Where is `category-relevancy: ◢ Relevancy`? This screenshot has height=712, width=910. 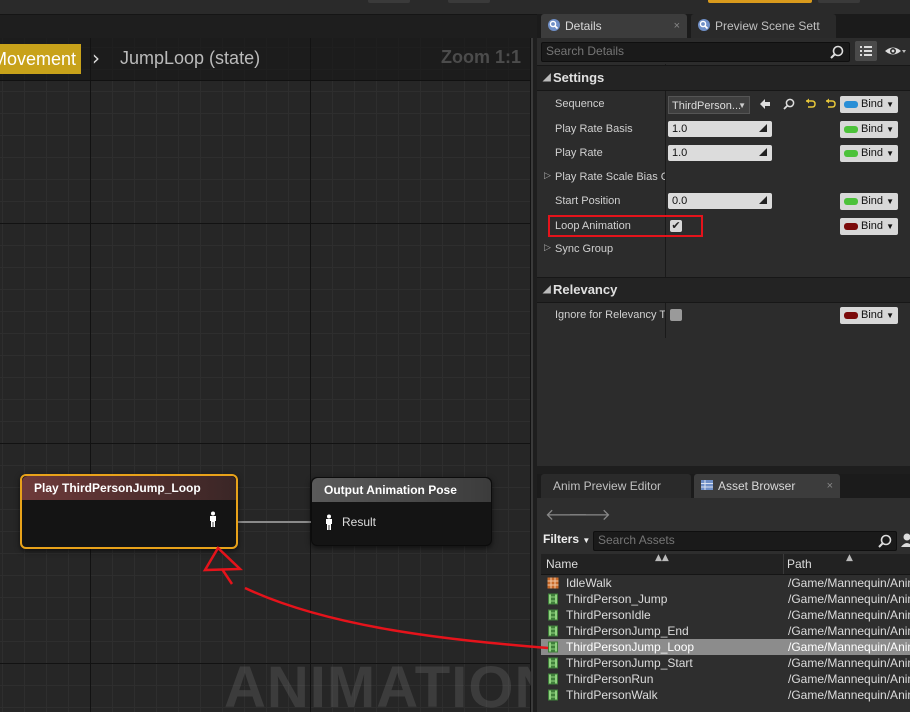 category-relevancy: ◢ Relevancy is located at coordinates (723, 290).